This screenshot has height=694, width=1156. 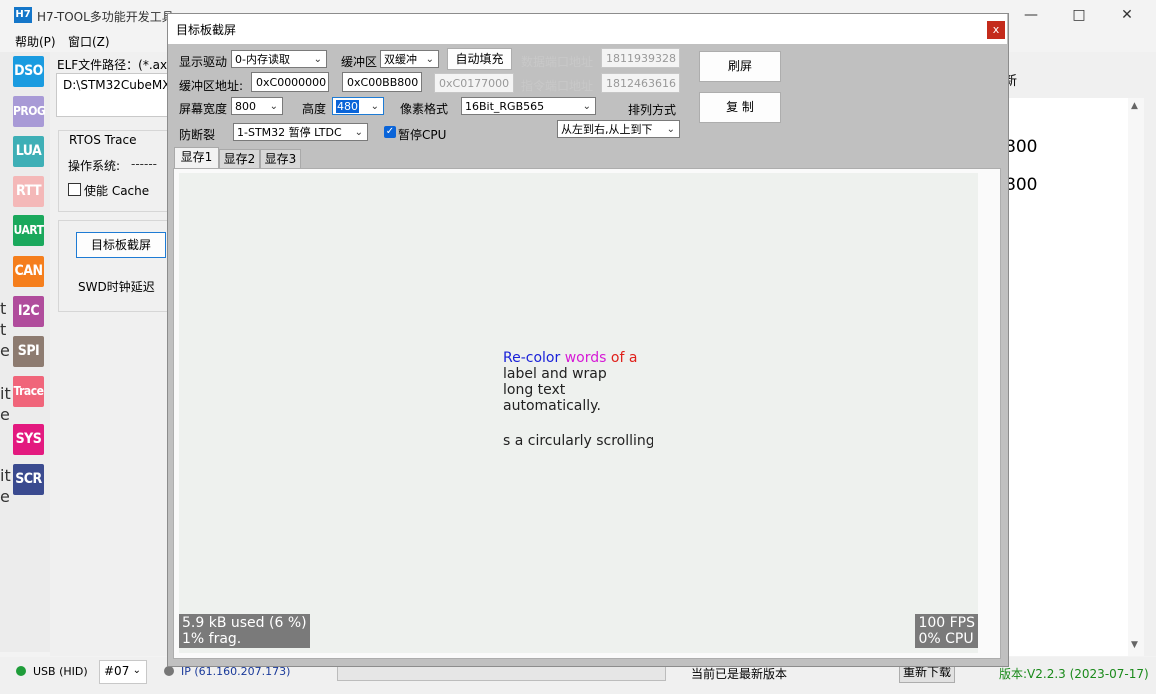 I want to click on right-text-800b: 800, so click(x=1021, y=185).